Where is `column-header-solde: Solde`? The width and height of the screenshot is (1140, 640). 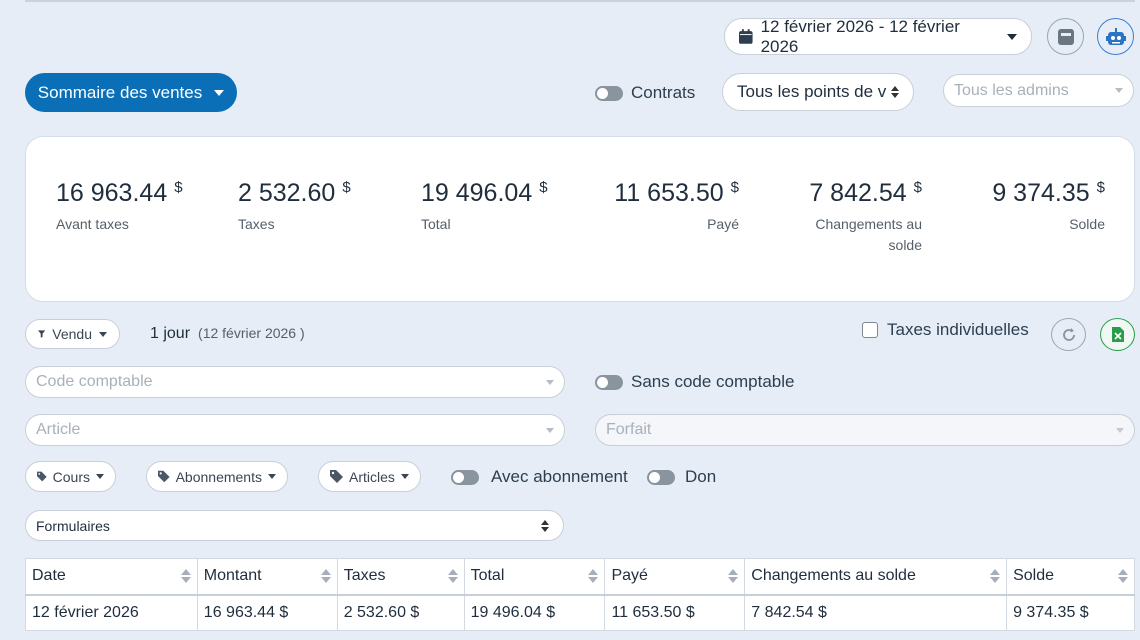
column-header-solde: Solde is located at coordinates (1070, 577).